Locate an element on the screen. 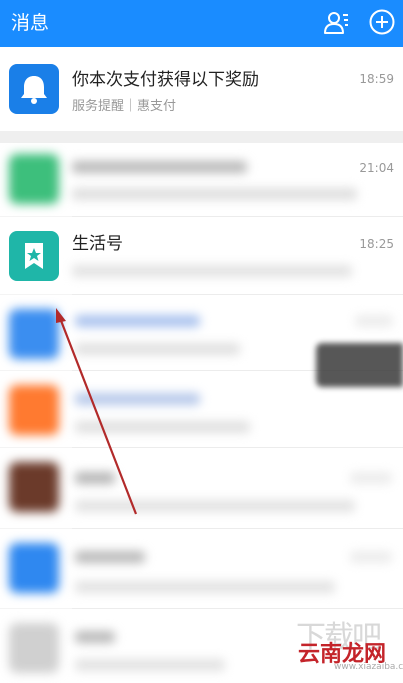 This screenshot has height=683, width=403. message-time: 18:25 is located at coordinates (376, 244).